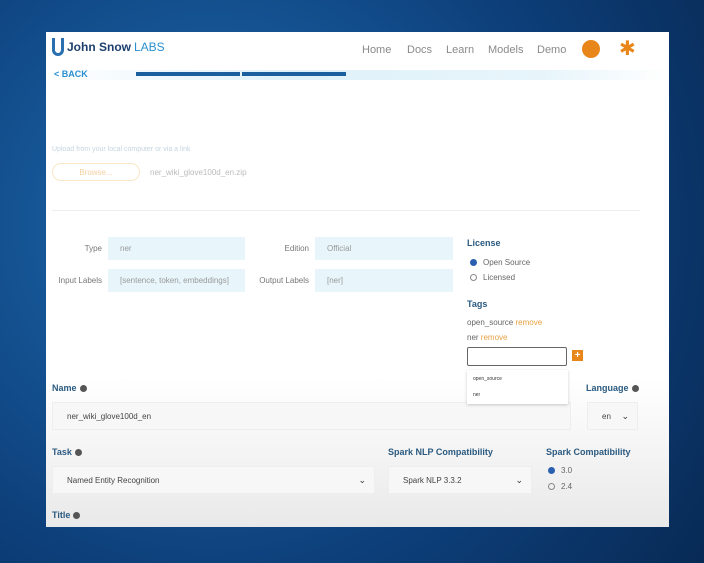 This screenshot has width=704, height=563. I want to click on name-label: Name, so click(69, 388).